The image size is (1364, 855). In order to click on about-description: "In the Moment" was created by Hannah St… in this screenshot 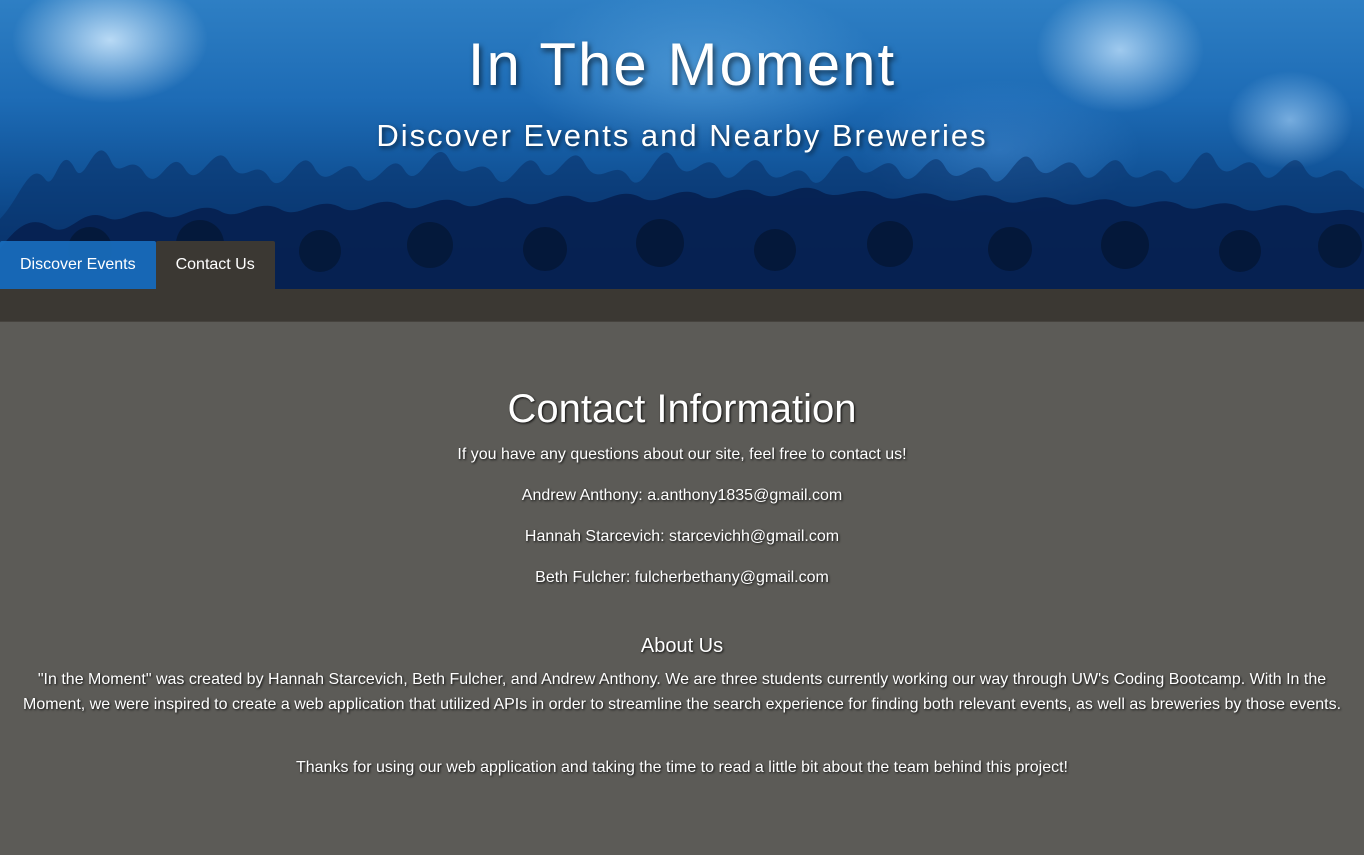, I will do `click(682, 692)`.